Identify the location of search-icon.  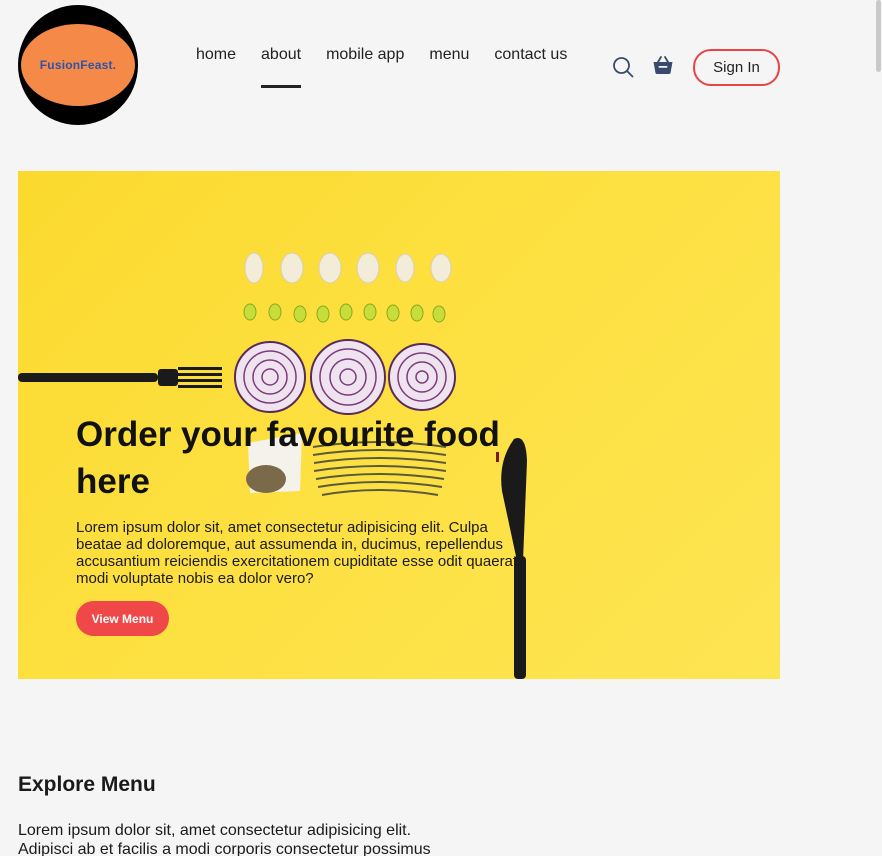
(623, 67).